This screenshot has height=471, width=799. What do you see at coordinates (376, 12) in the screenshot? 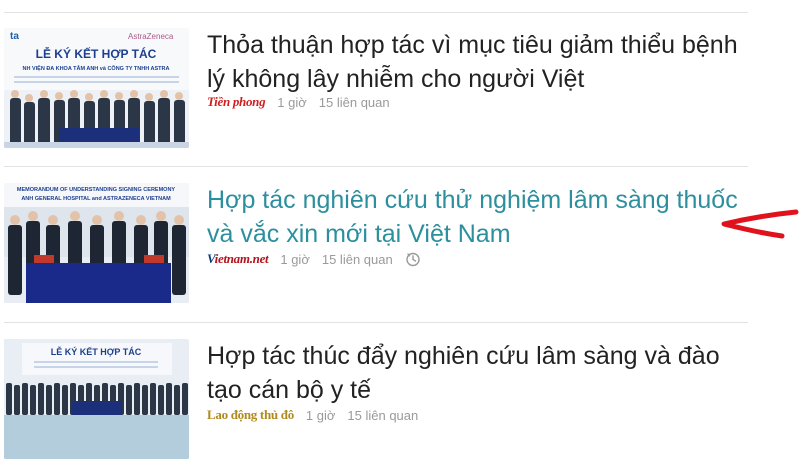
I see `top-divider` at bounding box center [376, 12].